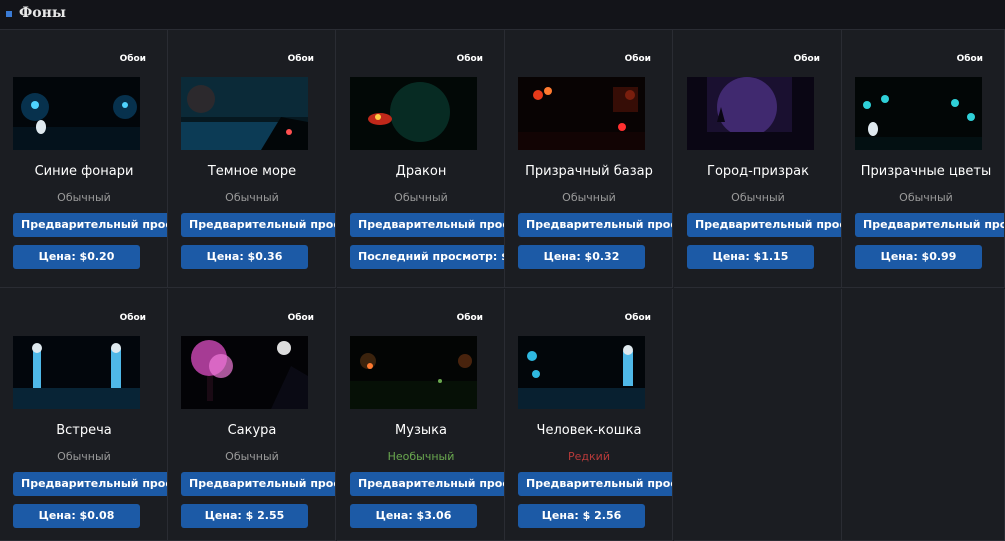  I want to click on item-name: Встреча, so click(84, 430).